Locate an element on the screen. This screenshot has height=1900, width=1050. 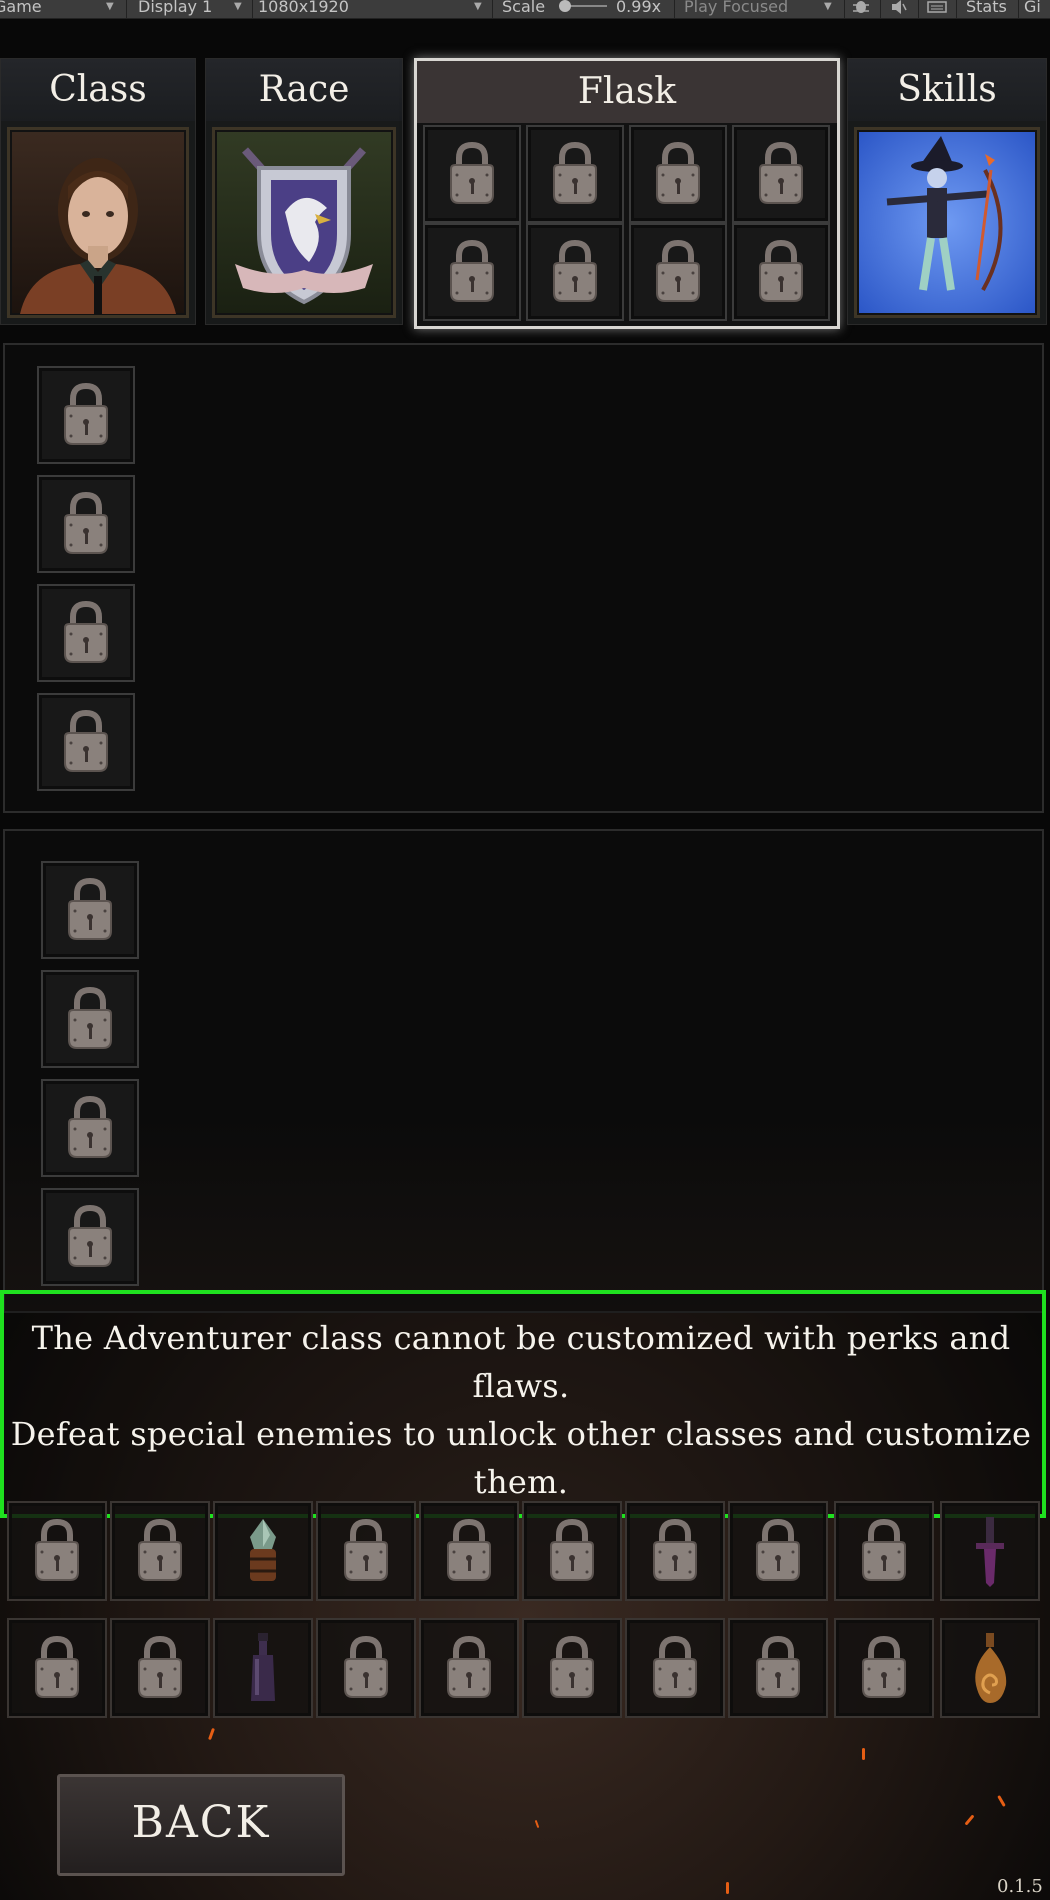
skill-archer-icon is located at coordinates (947, 222).